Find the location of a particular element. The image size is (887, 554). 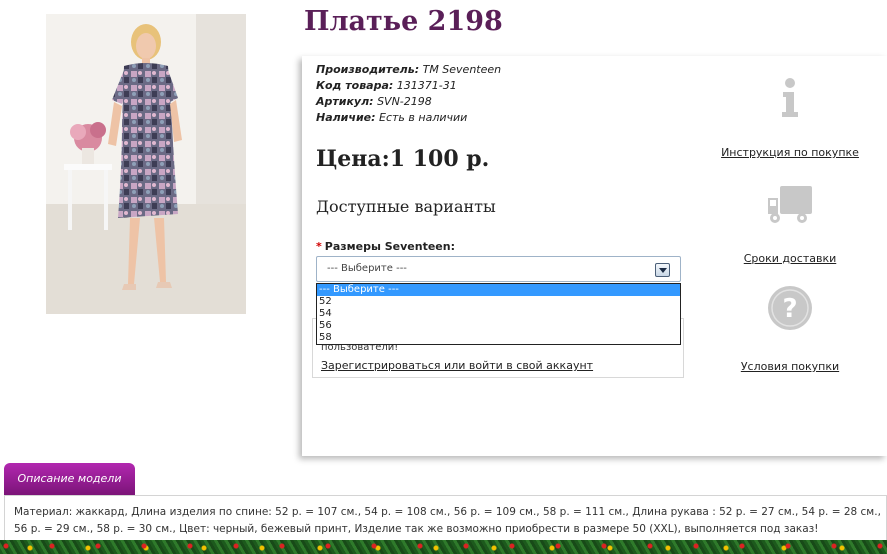

code-label: Код товара: is located at coordinates (355, 85).